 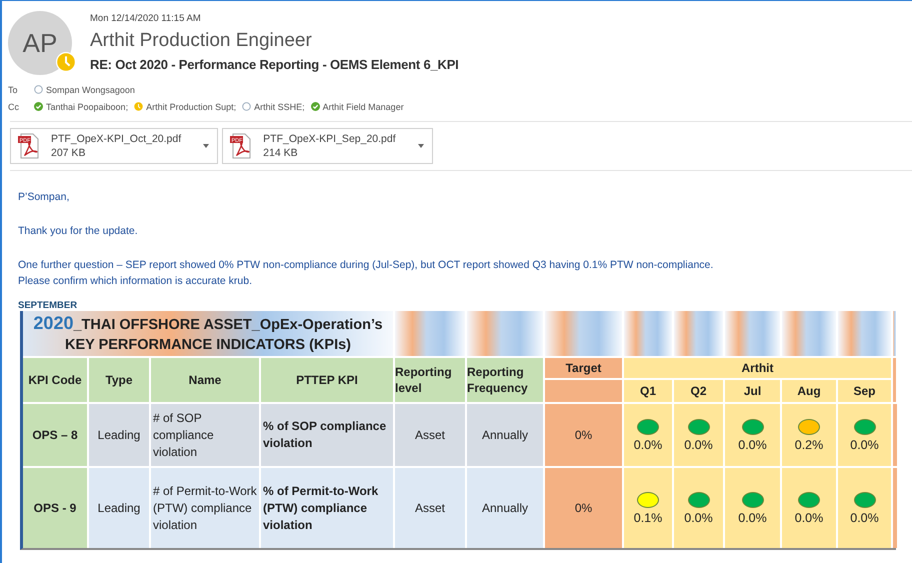 What do you see at coordinates (809, 445) in the screenshot?
I see `result-value: 0.2%` at bounding box center [809, 445].